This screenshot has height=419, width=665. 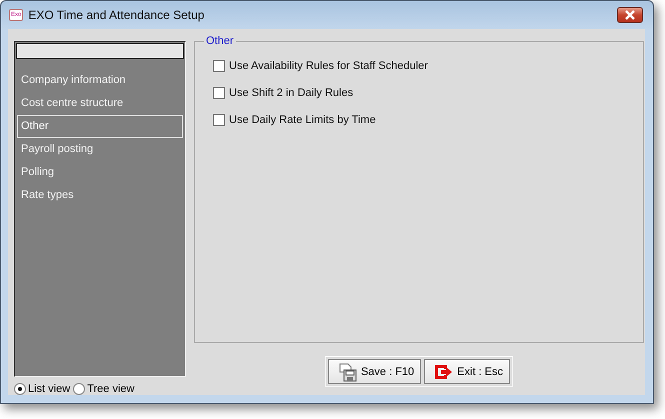 What do you see at coordinates (443, 371) in the screenshot?
I see `exit-icon` at bounding box center [443, 371].